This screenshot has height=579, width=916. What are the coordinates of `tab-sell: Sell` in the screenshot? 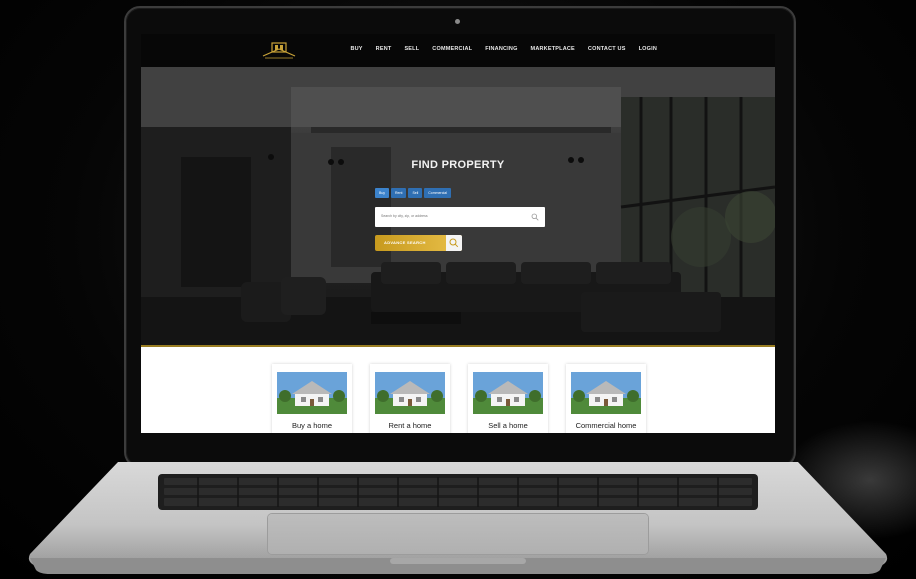 It's located at (415, 193).